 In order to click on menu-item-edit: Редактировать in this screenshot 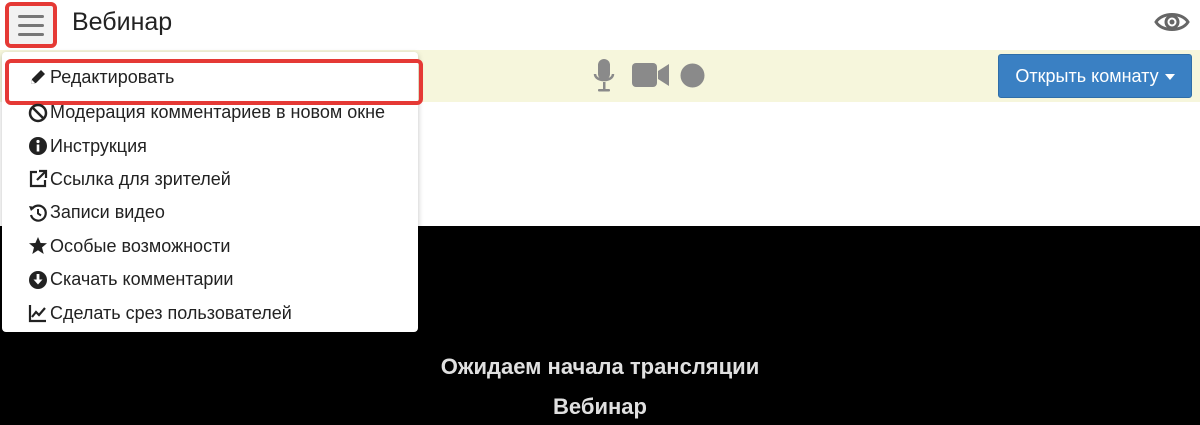, I will do `click(212, 81)`.